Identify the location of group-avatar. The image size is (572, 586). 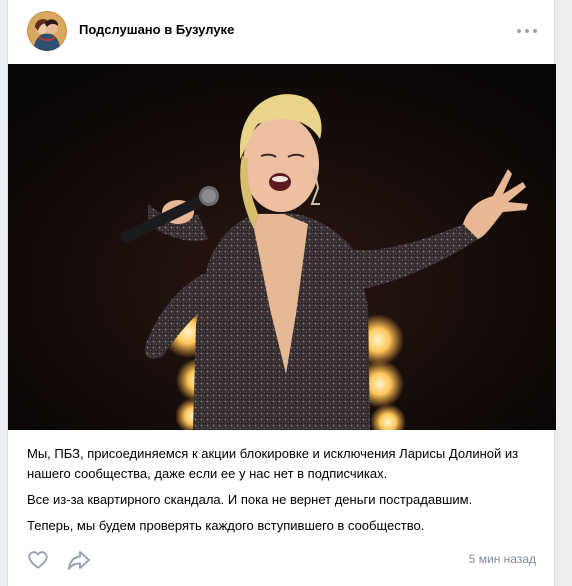
(47, 31).